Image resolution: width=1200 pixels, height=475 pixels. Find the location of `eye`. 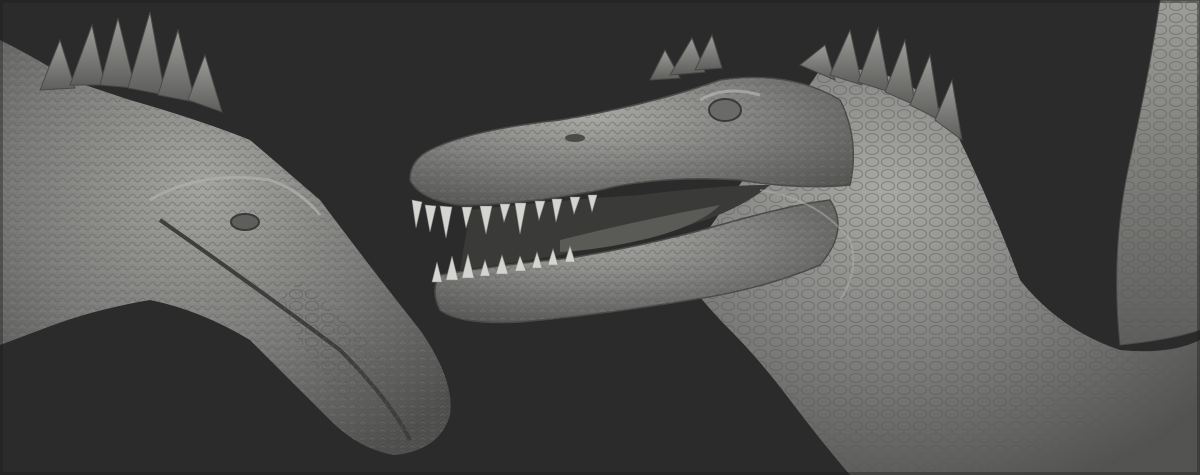

eye is located at coordinates (725, 110).